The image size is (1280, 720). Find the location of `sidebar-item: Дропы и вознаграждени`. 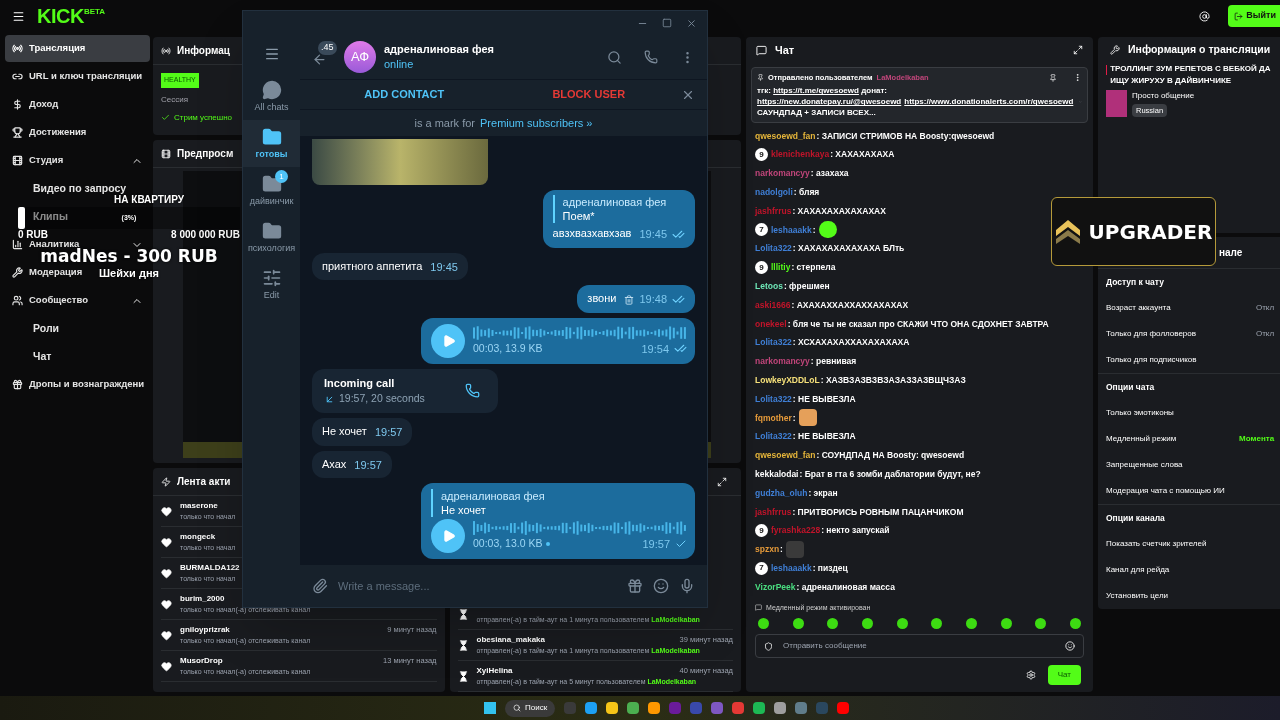

sidebar-item: Дропы и вознаграждени is located at coordinates (78, 384).